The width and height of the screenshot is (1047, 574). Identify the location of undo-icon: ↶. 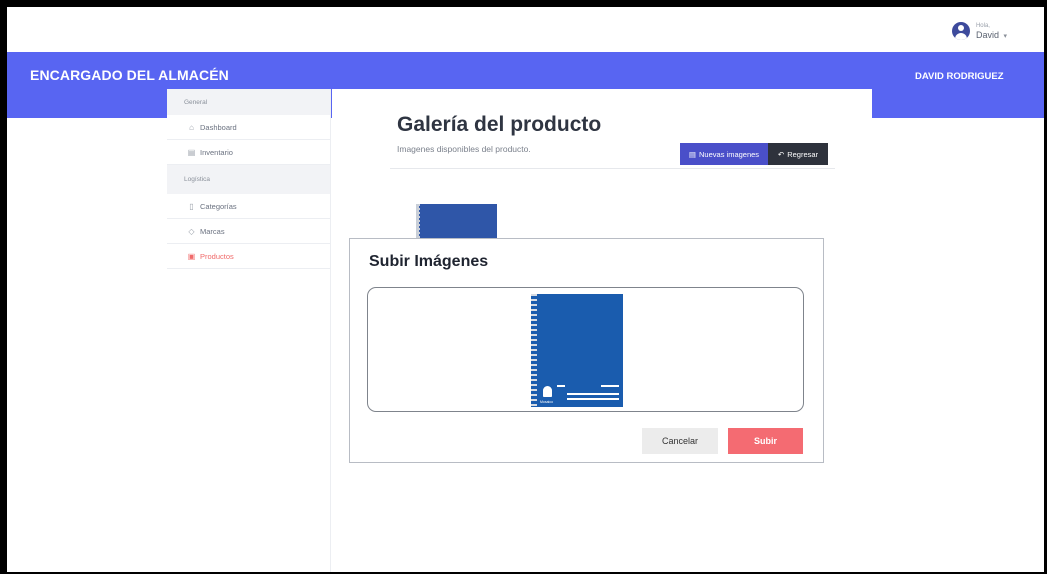
(781, 154).